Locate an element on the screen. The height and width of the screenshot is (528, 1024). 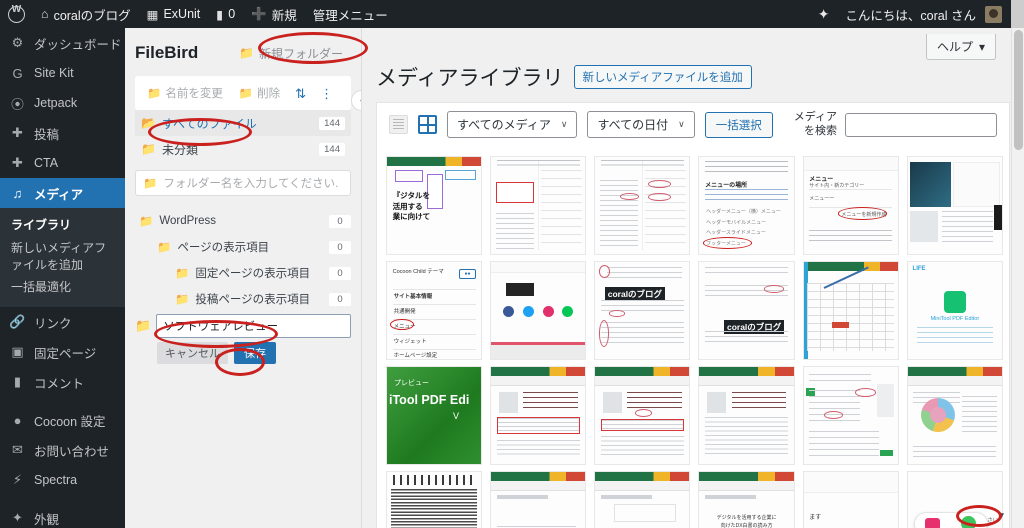
folder-row-all-files: 📂 すべてのファイル 144 is located at coordinates (243, 123).